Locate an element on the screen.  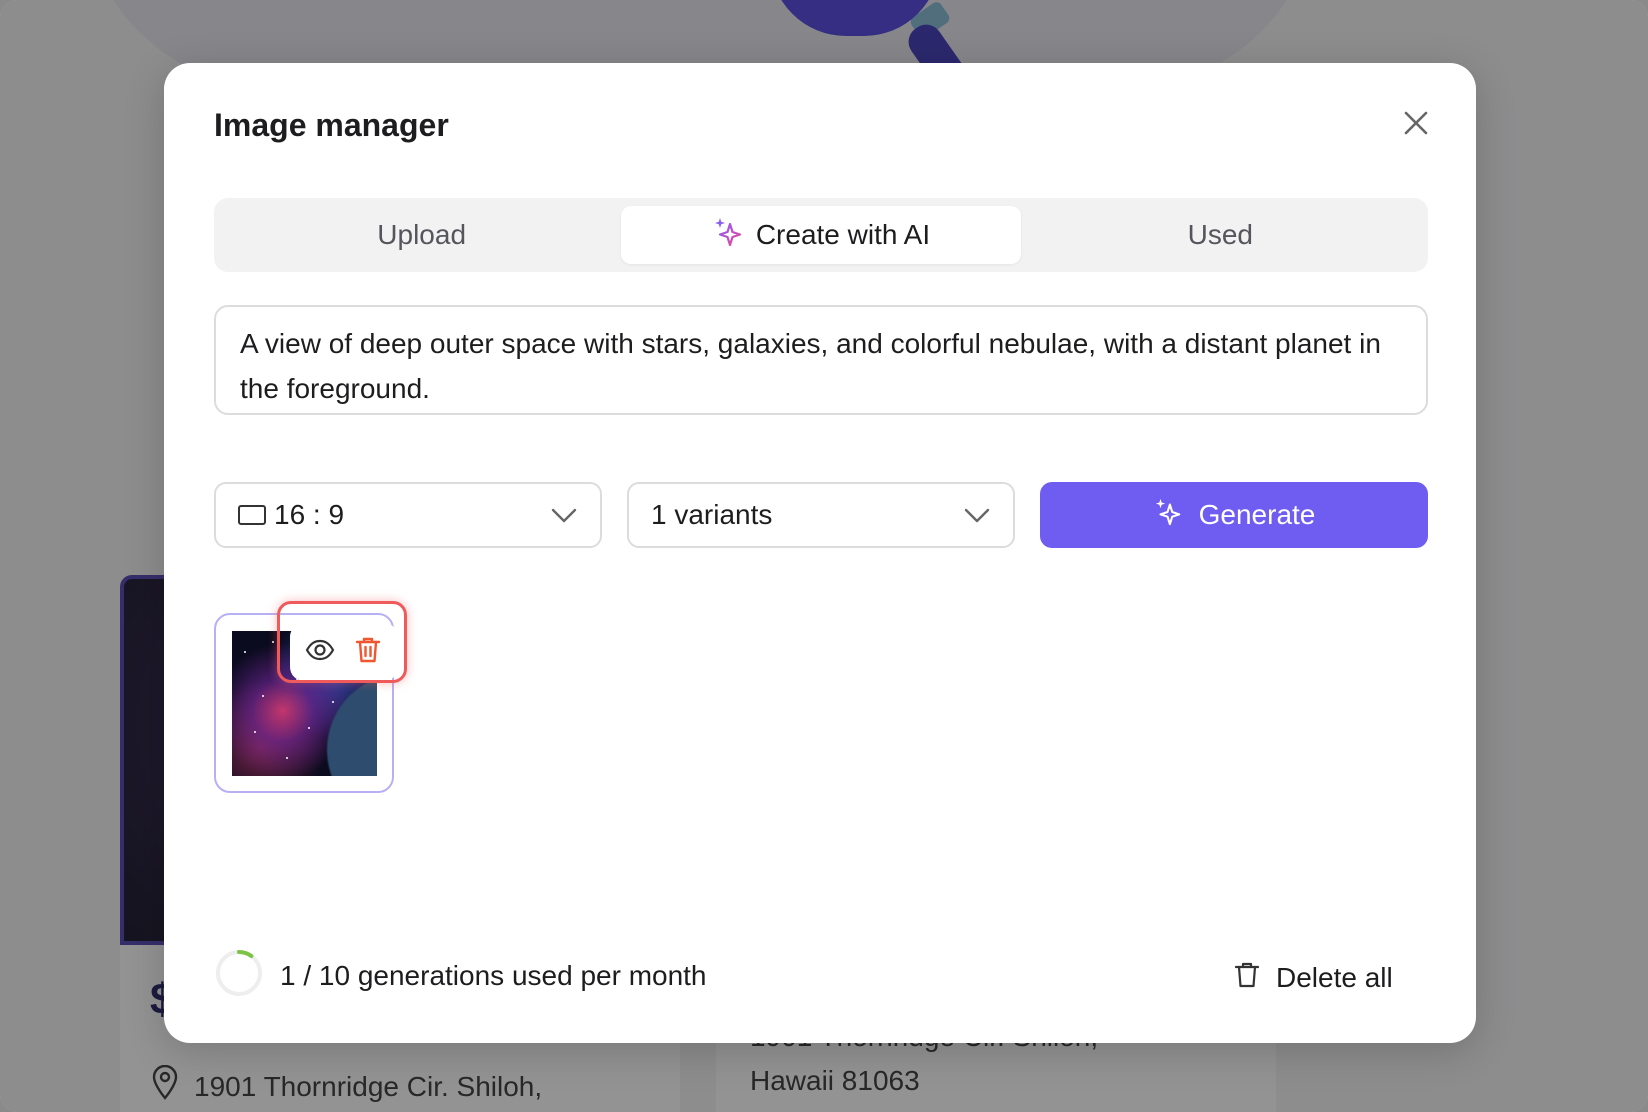
tab-upload: Upload is located at coordinates (421, 235).